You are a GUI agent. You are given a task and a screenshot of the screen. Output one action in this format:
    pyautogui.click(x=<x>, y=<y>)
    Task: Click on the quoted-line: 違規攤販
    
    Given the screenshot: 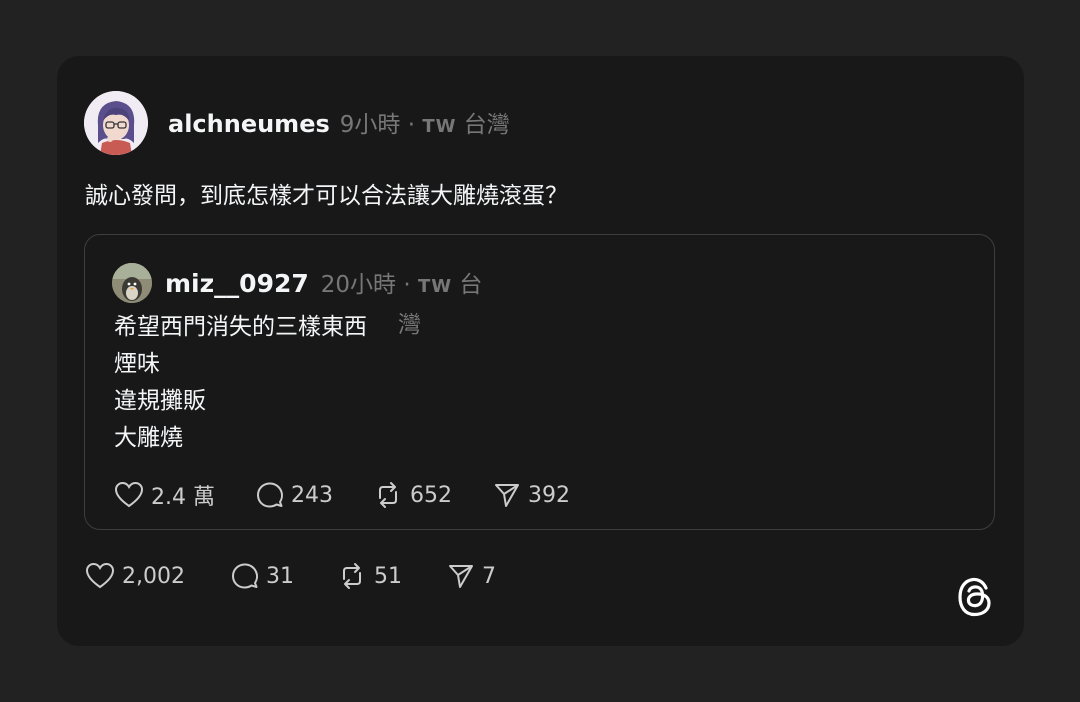 What is the action you would take?
    pyautogui.click(x=160, y=401)
    